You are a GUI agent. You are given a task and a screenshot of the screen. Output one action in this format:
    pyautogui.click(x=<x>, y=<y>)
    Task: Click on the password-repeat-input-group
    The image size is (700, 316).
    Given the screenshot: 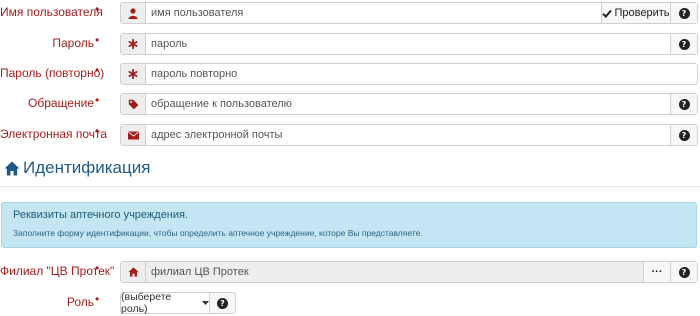 What is the action you would take?
    pyautogui.click(x=409, y=74)
    